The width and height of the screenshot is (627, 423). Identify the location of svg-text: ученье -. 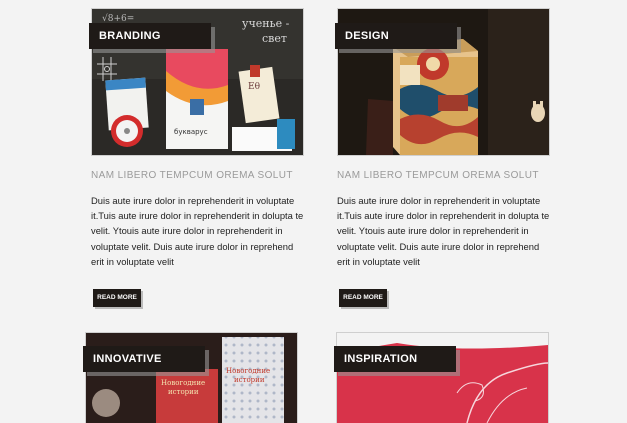
(266, 23).